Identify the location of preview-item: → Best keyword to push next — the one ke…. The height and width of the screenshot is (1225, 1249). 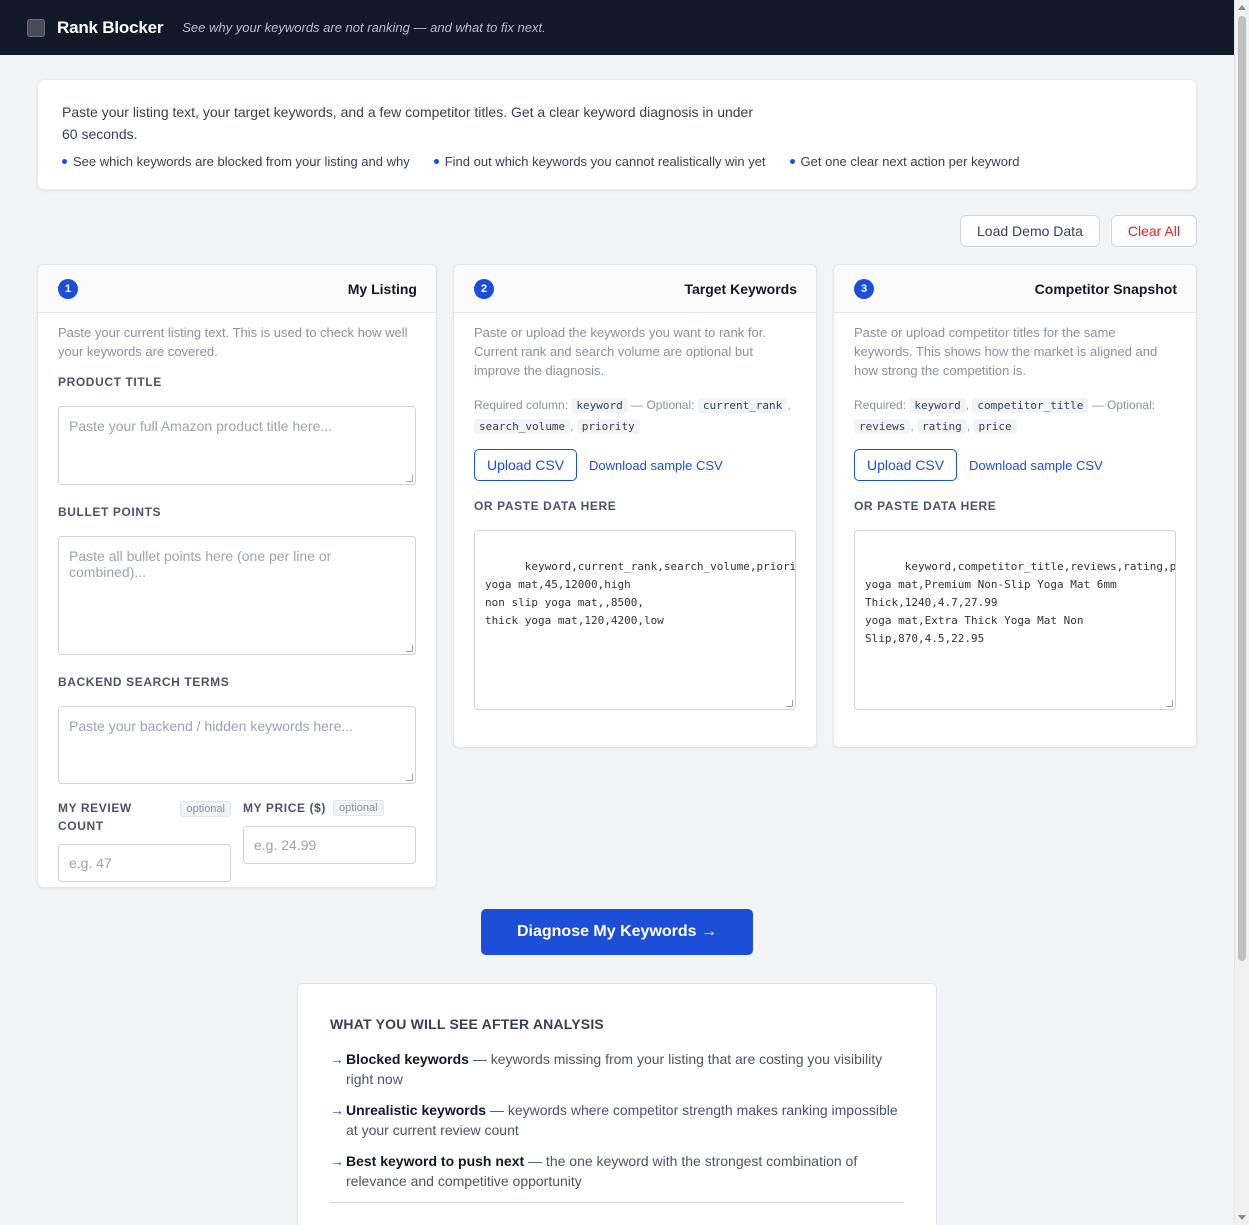
(594, 1171).